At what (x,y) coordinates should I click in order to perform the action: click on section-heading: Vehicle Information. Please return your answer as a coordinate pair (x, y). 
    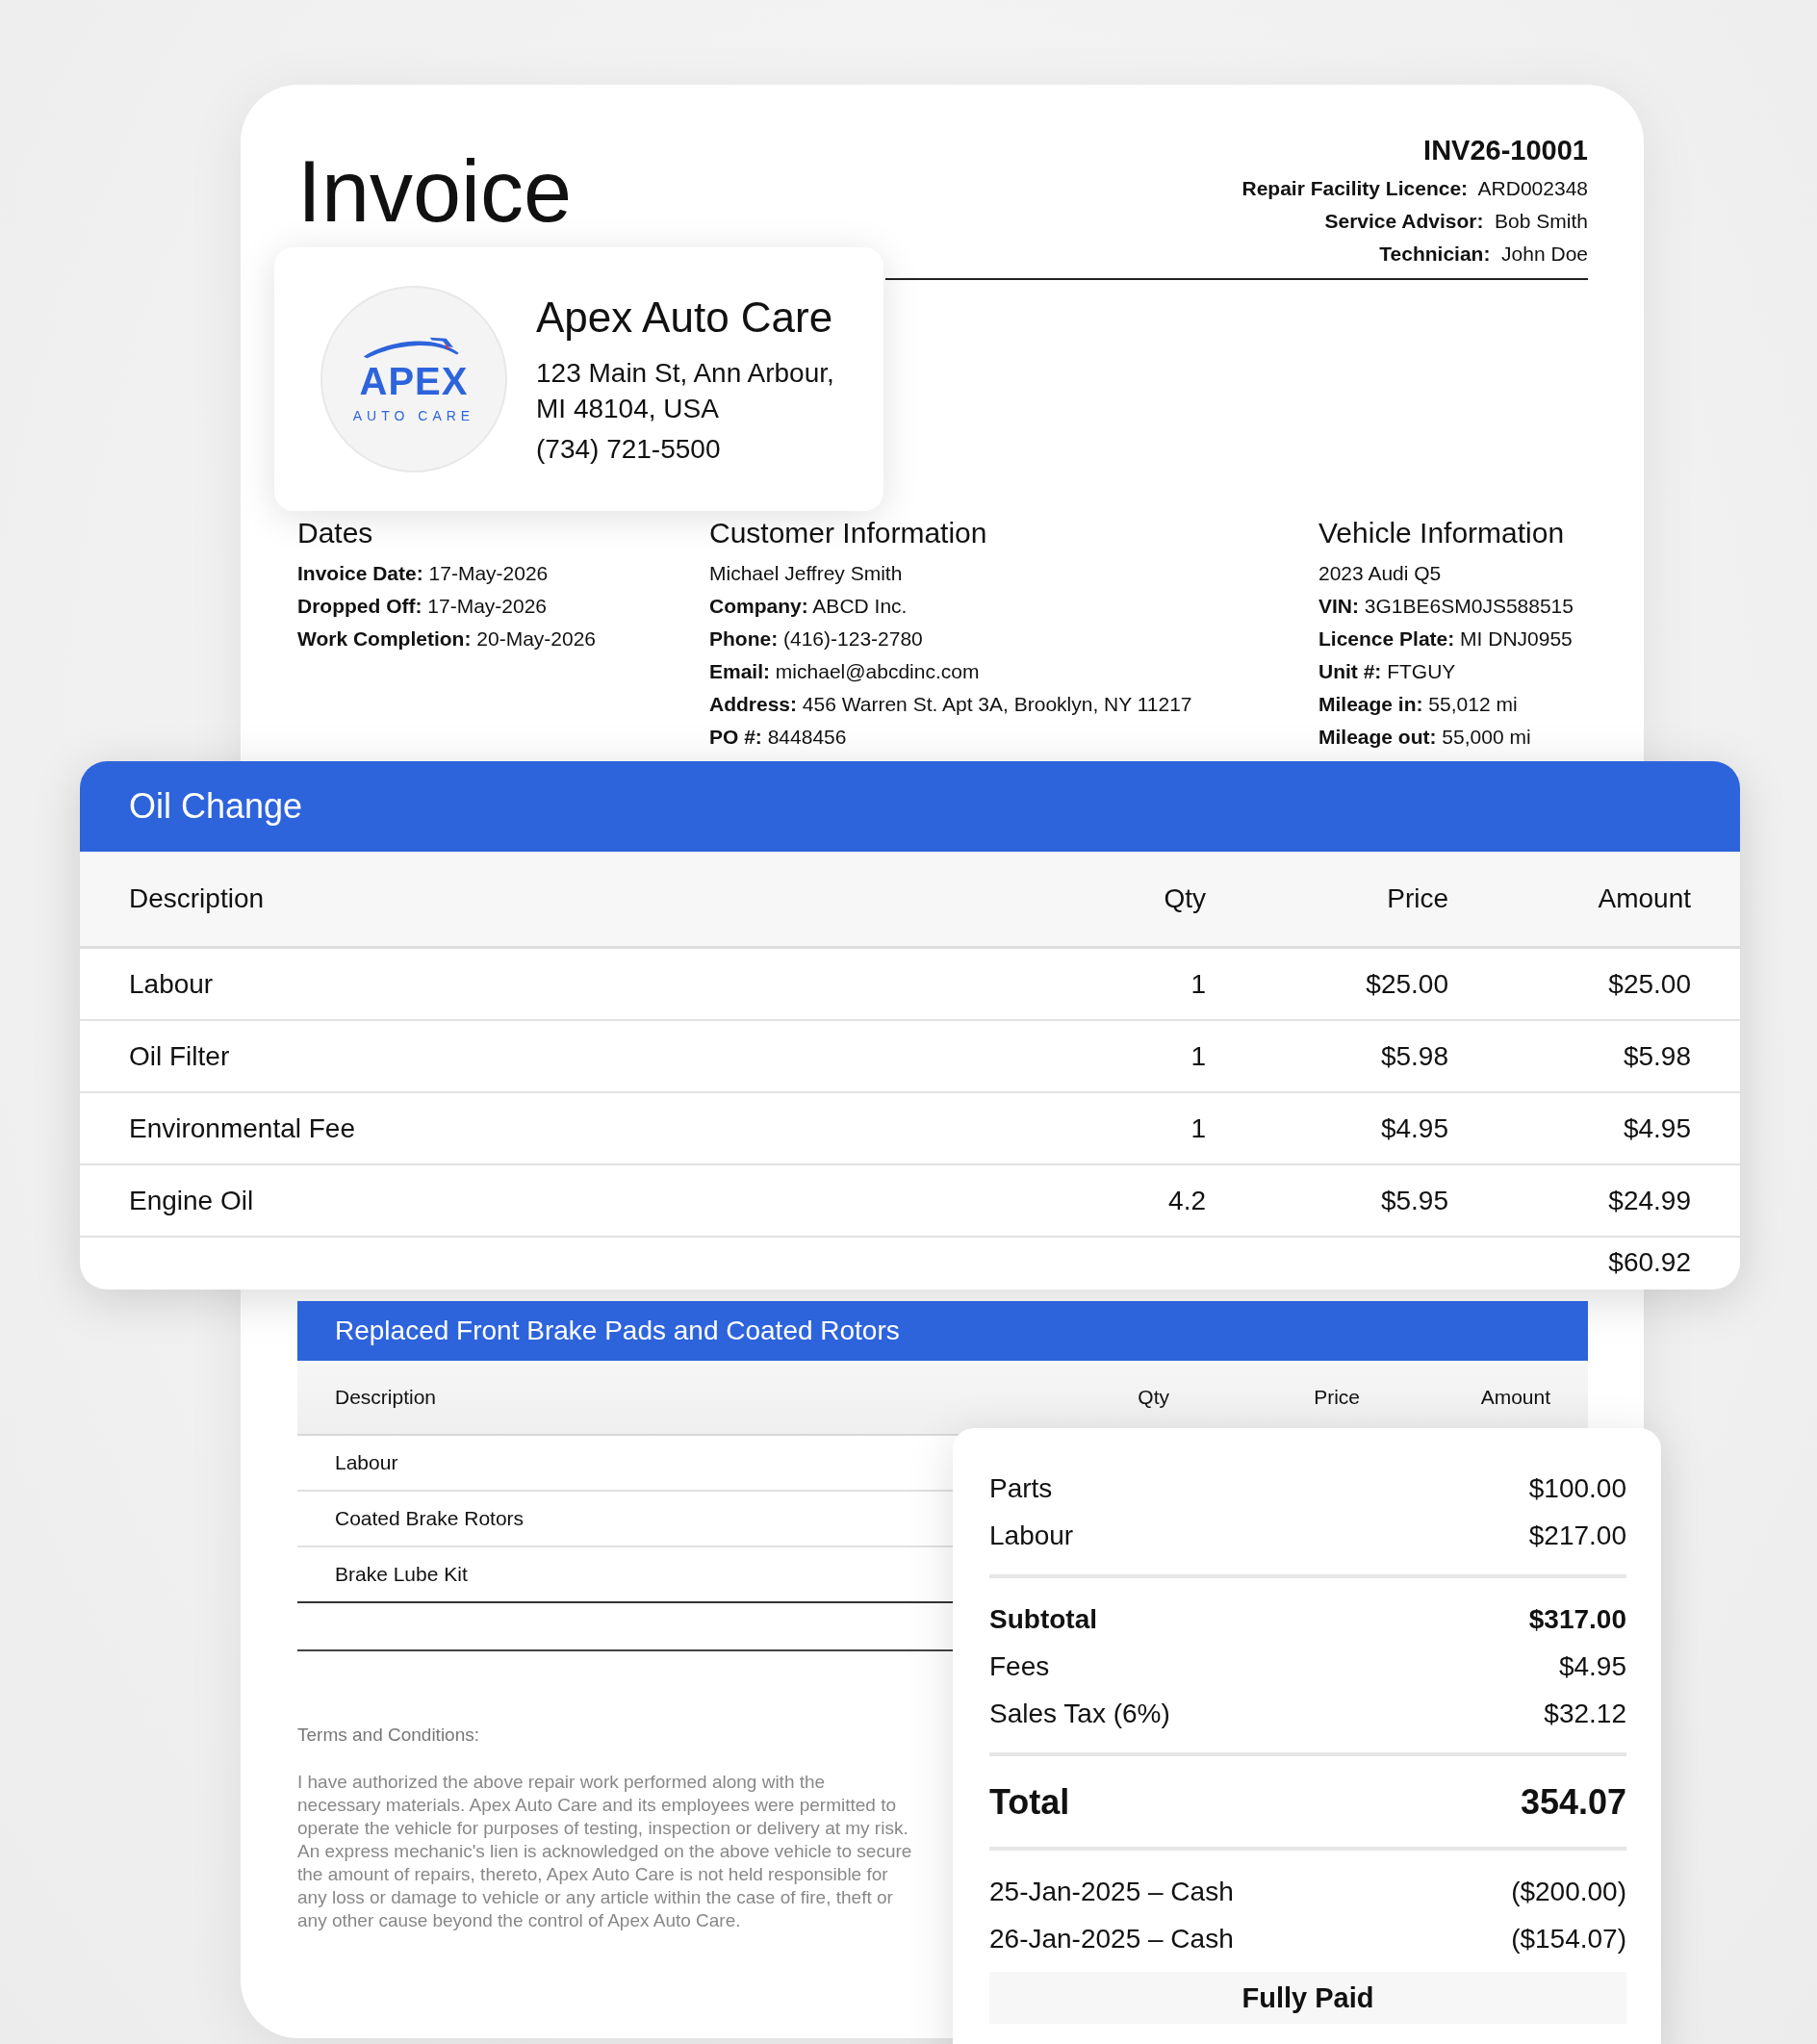
    Looking at the image, I should click on (1442, 533).